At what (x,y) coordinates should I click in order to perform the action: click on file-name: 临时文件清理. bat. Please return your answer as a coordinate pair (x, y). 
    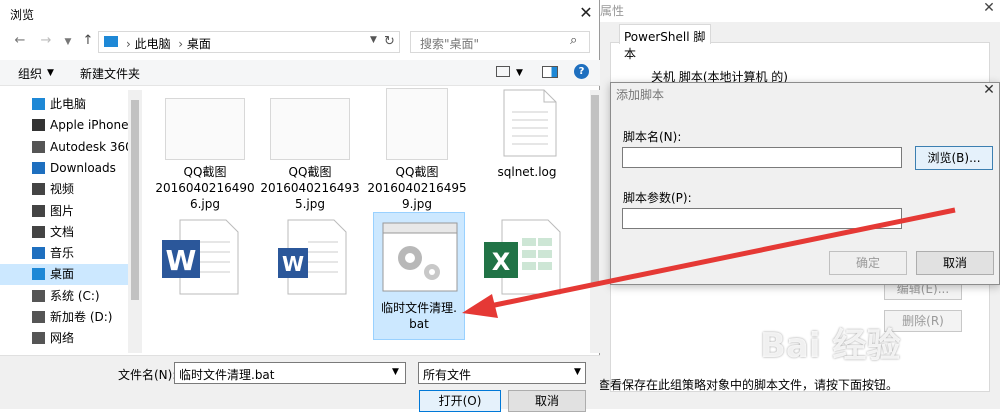
    Looking at the image, I should click on (419, 316).